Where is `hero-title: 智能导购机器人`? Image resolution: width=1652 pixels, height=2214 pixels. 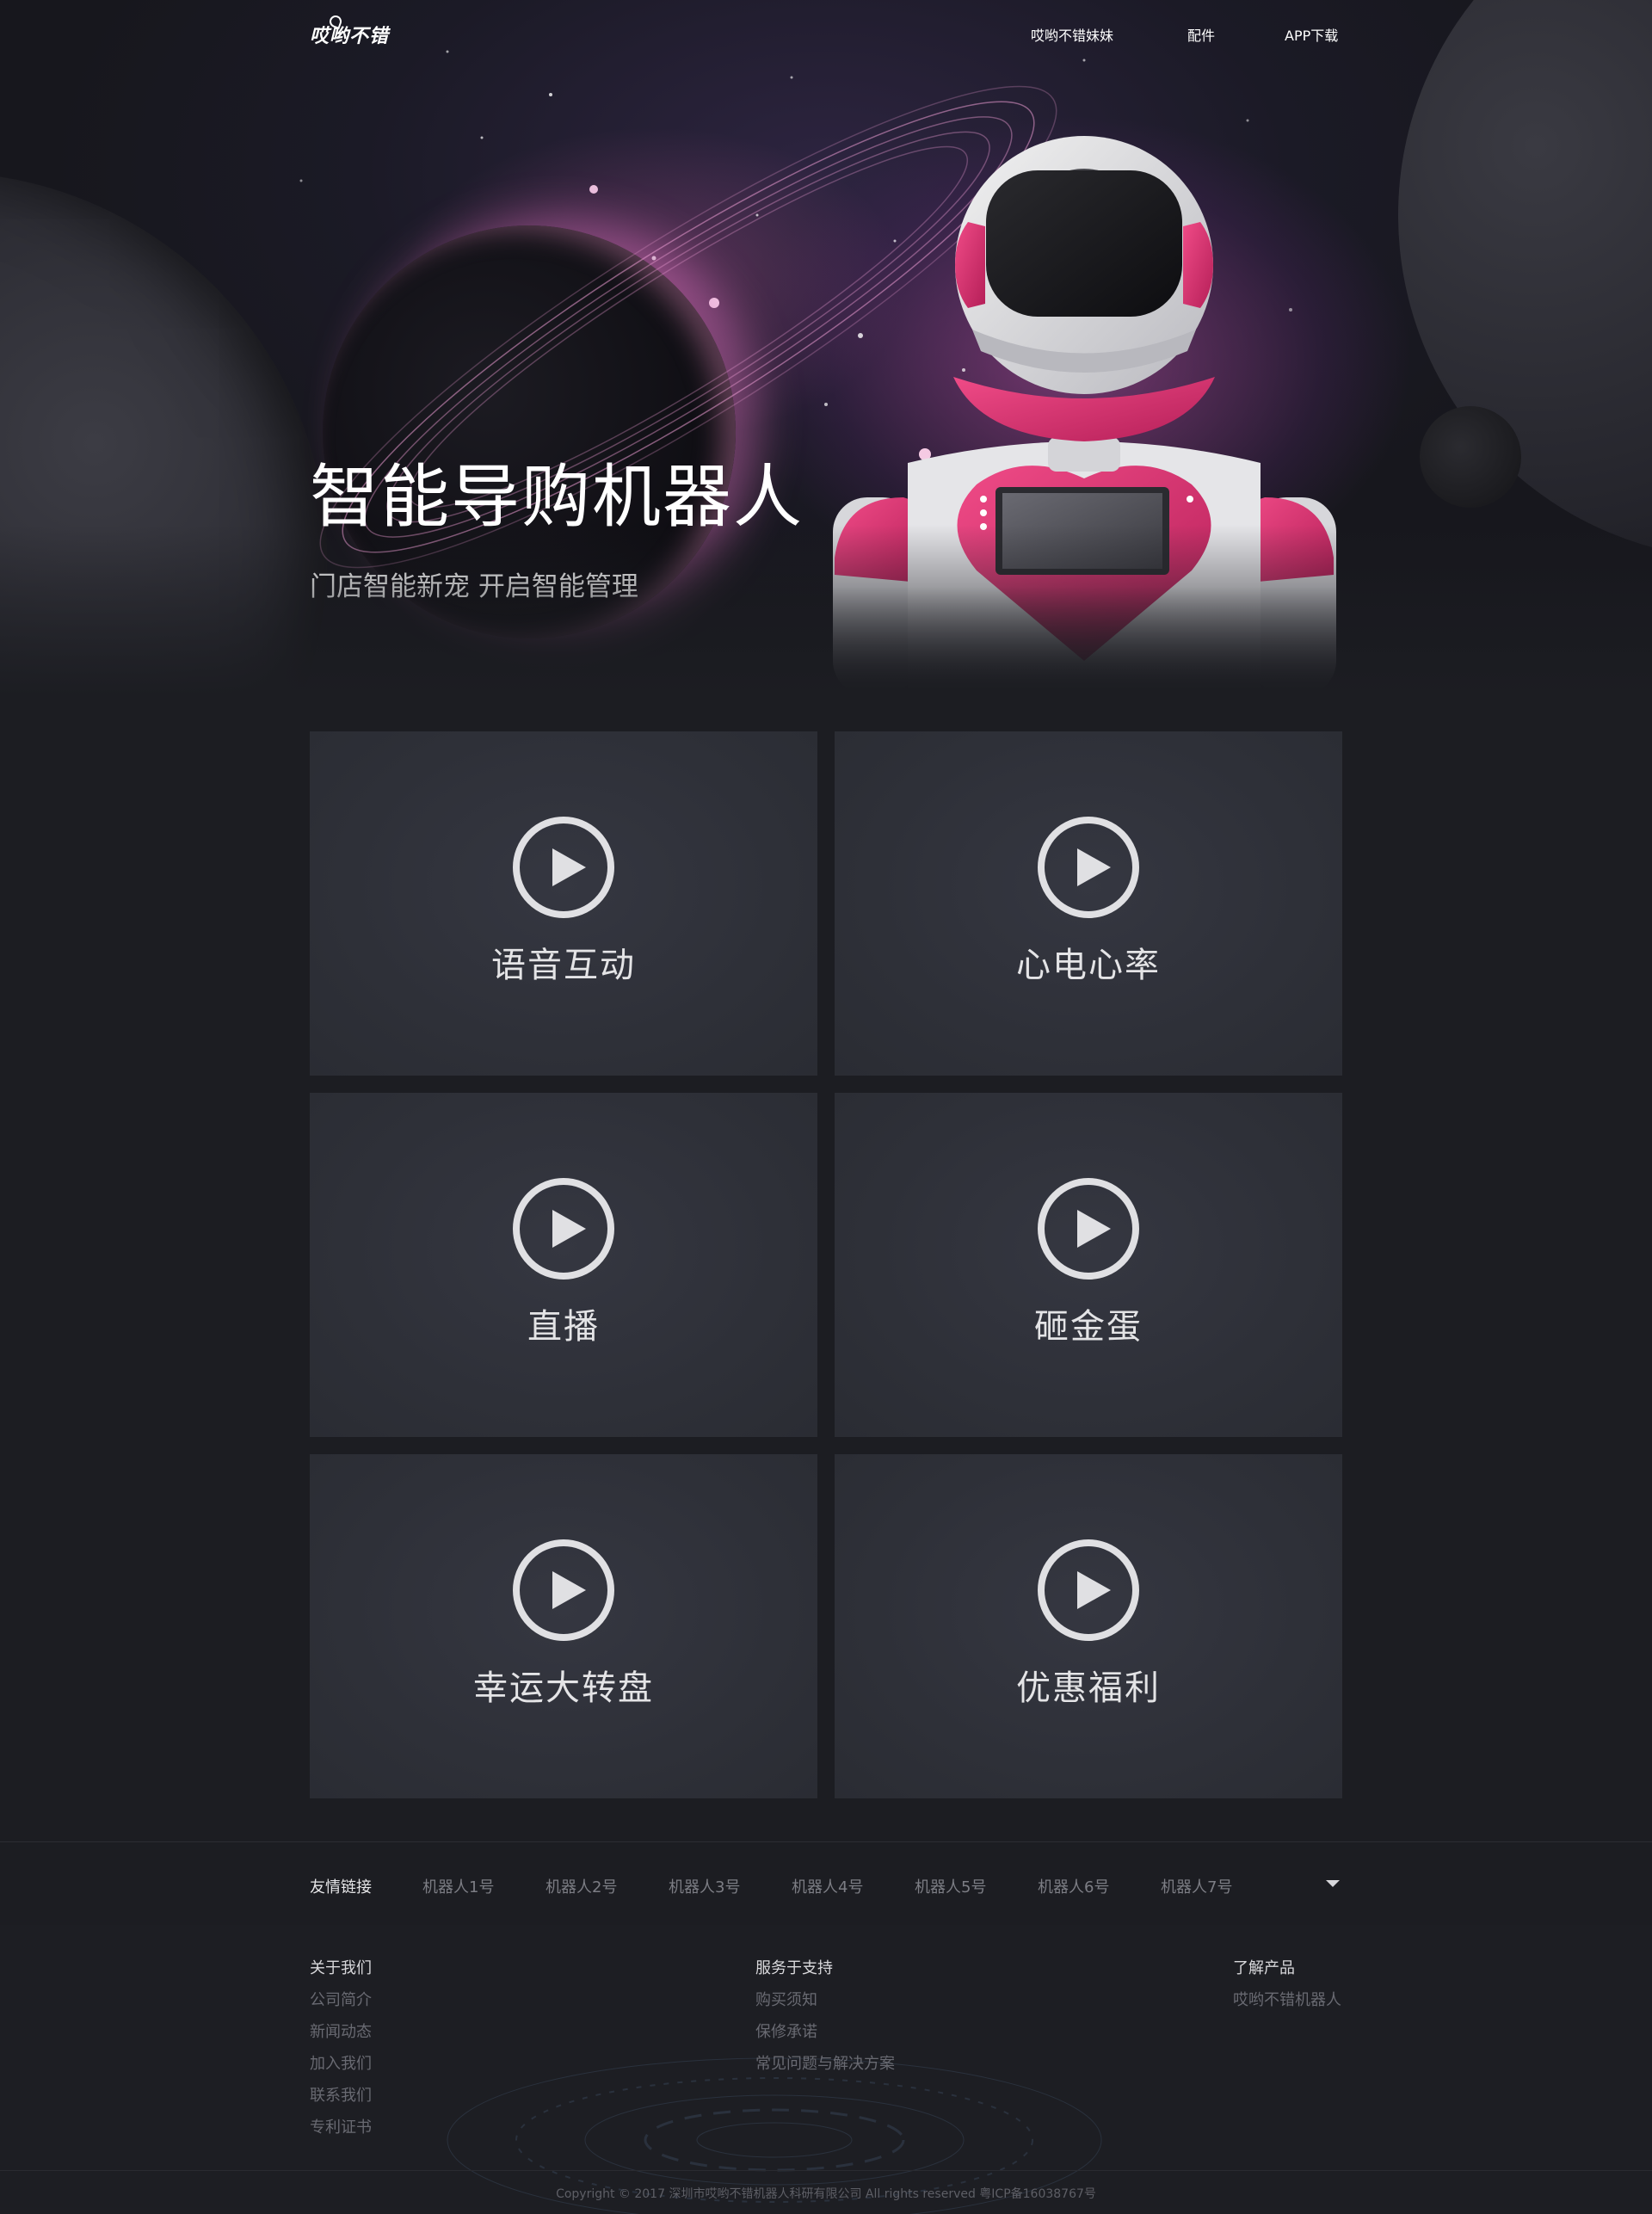 hero-title: 智能导购机器人 is located at coordinates (557, 497).